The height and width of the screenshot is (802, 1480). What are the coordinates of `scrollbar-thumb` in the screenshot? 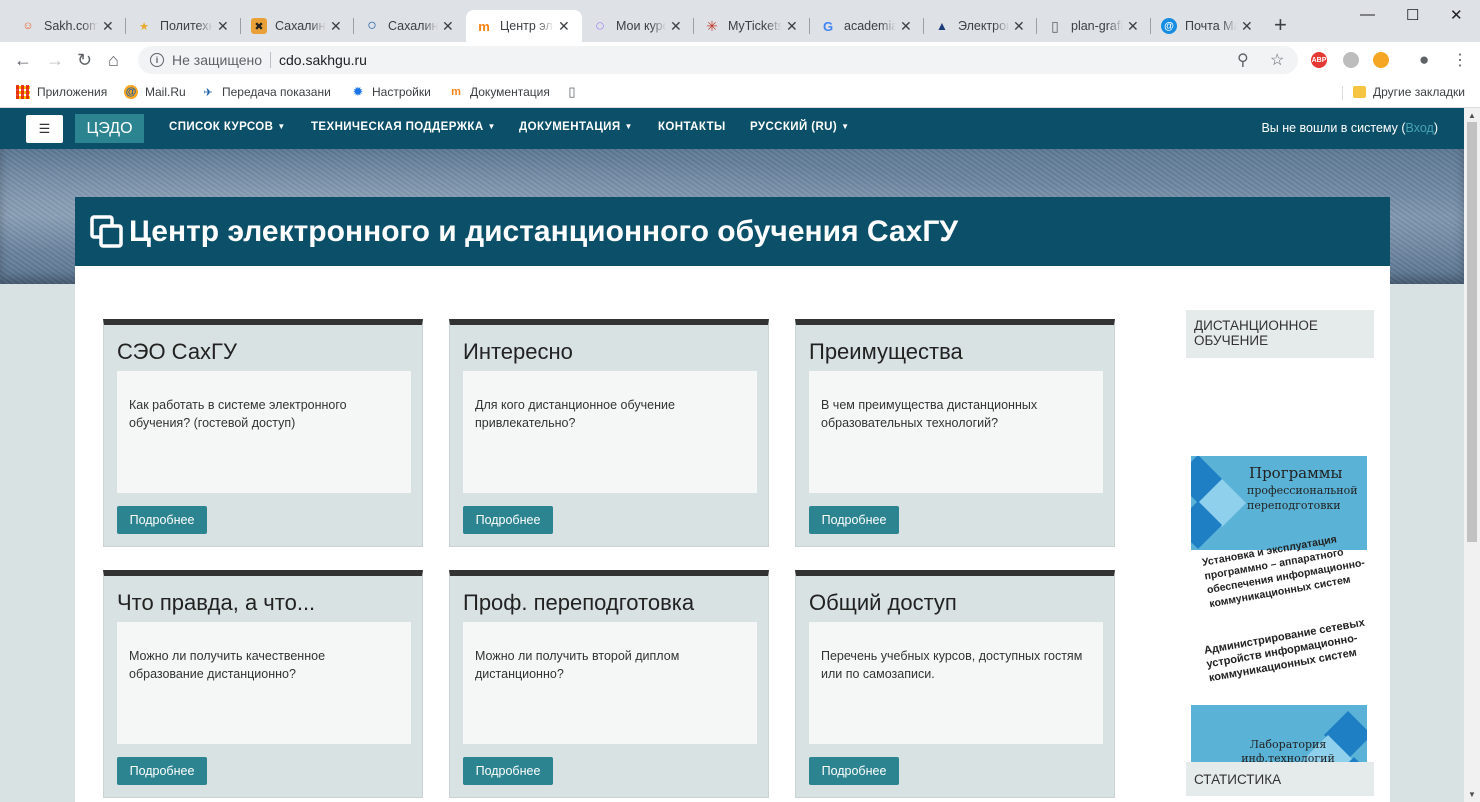 It's located at (1472, 332).